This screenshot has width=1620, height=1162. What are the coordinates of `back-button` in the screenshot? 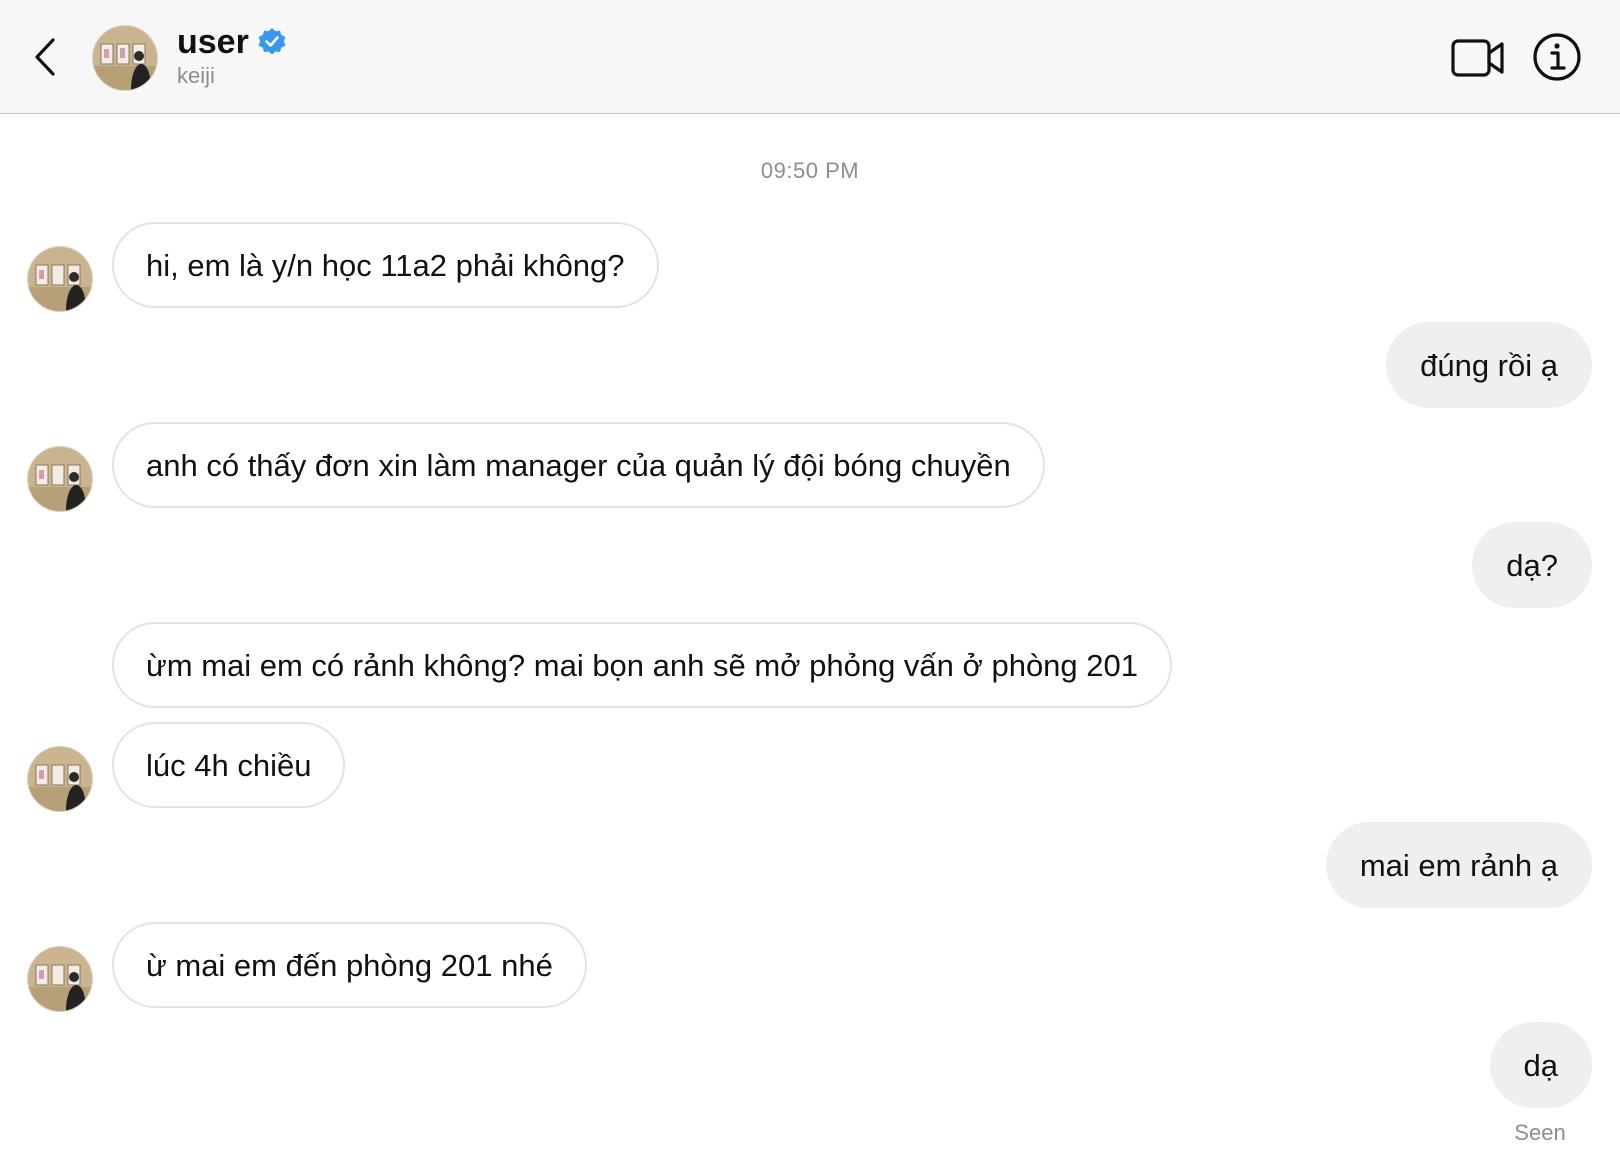 It's located at (45, 57).